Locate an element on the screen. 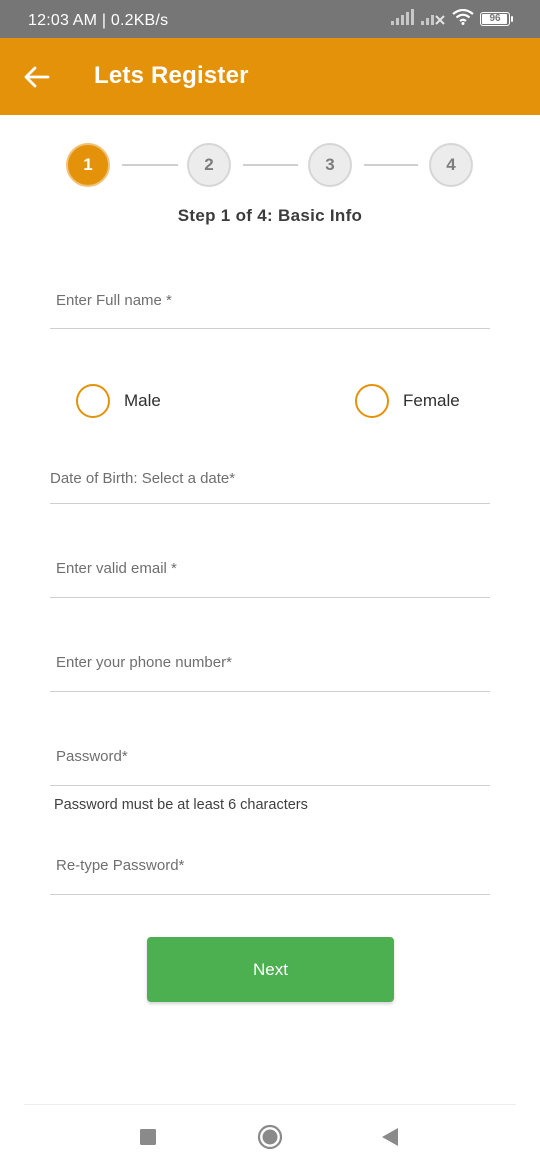 The width and height of the screenshot is (540, 1170). password-helper-text: Password must be at least 6 characters is located at coordinates (181, 805).